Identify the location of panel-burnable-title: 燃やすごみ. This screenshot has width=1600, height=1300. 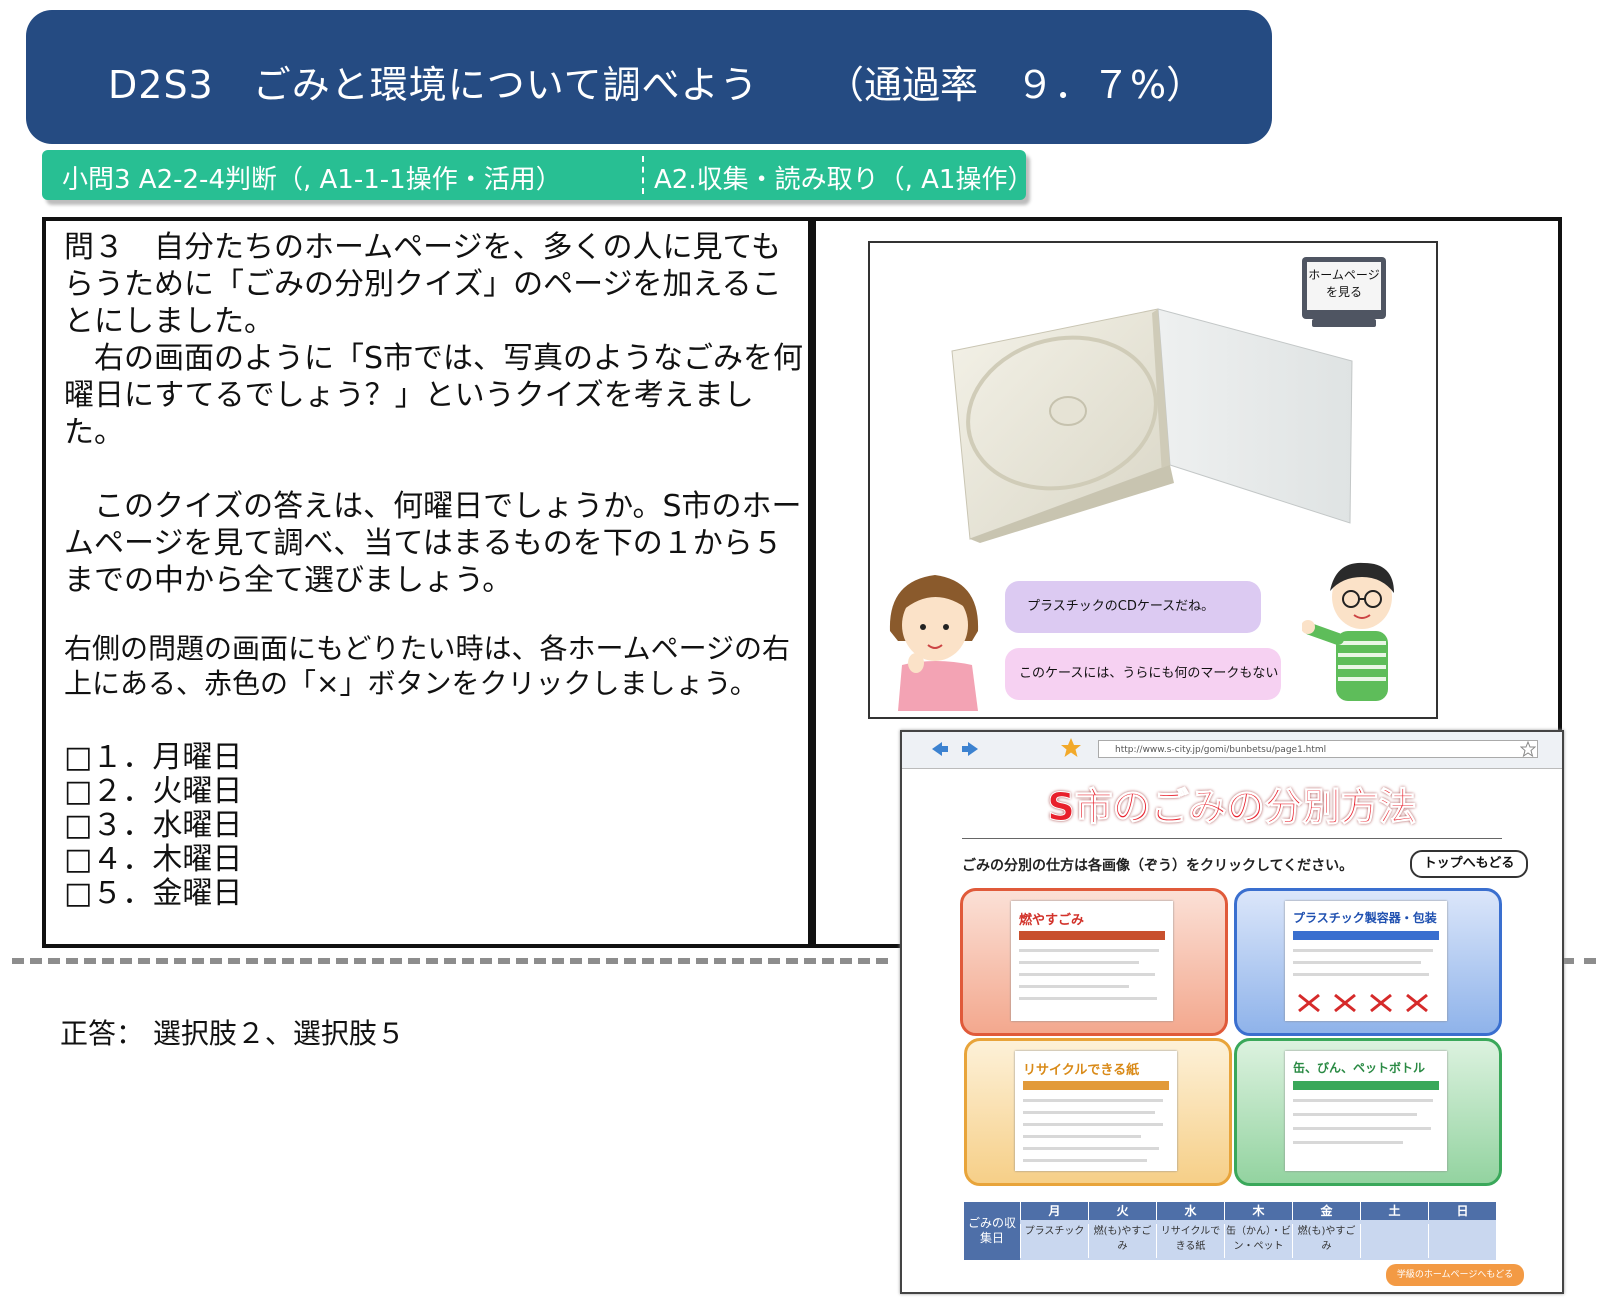
(1052, 920).